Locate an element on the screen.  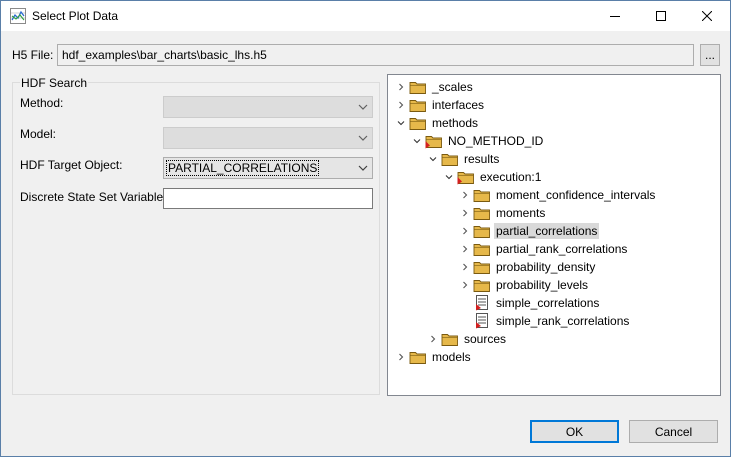
tree-node: partial_rank_correlations is located at coordinates (543, 249).